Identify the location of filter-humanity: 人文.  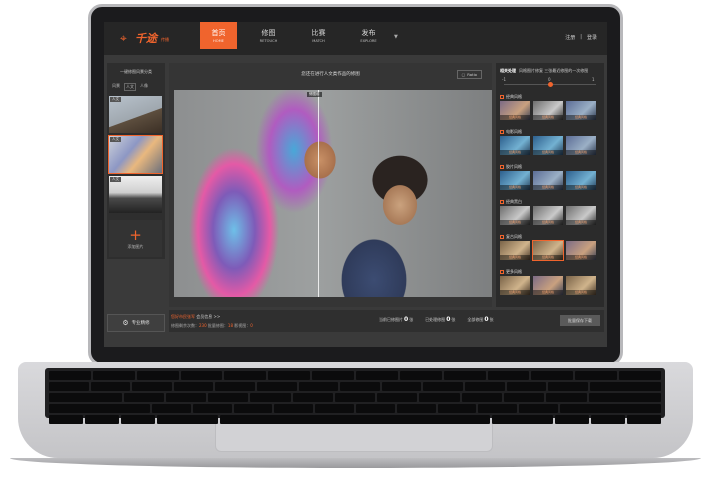
(130, 87).